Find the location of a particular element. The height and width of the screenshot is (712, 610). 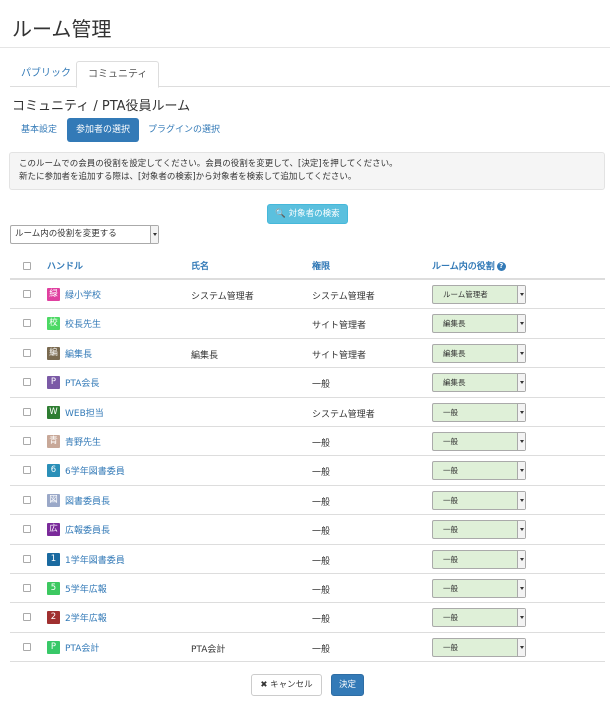

user-handle-link: 校校長先生 is located at coordinates (74, 323).